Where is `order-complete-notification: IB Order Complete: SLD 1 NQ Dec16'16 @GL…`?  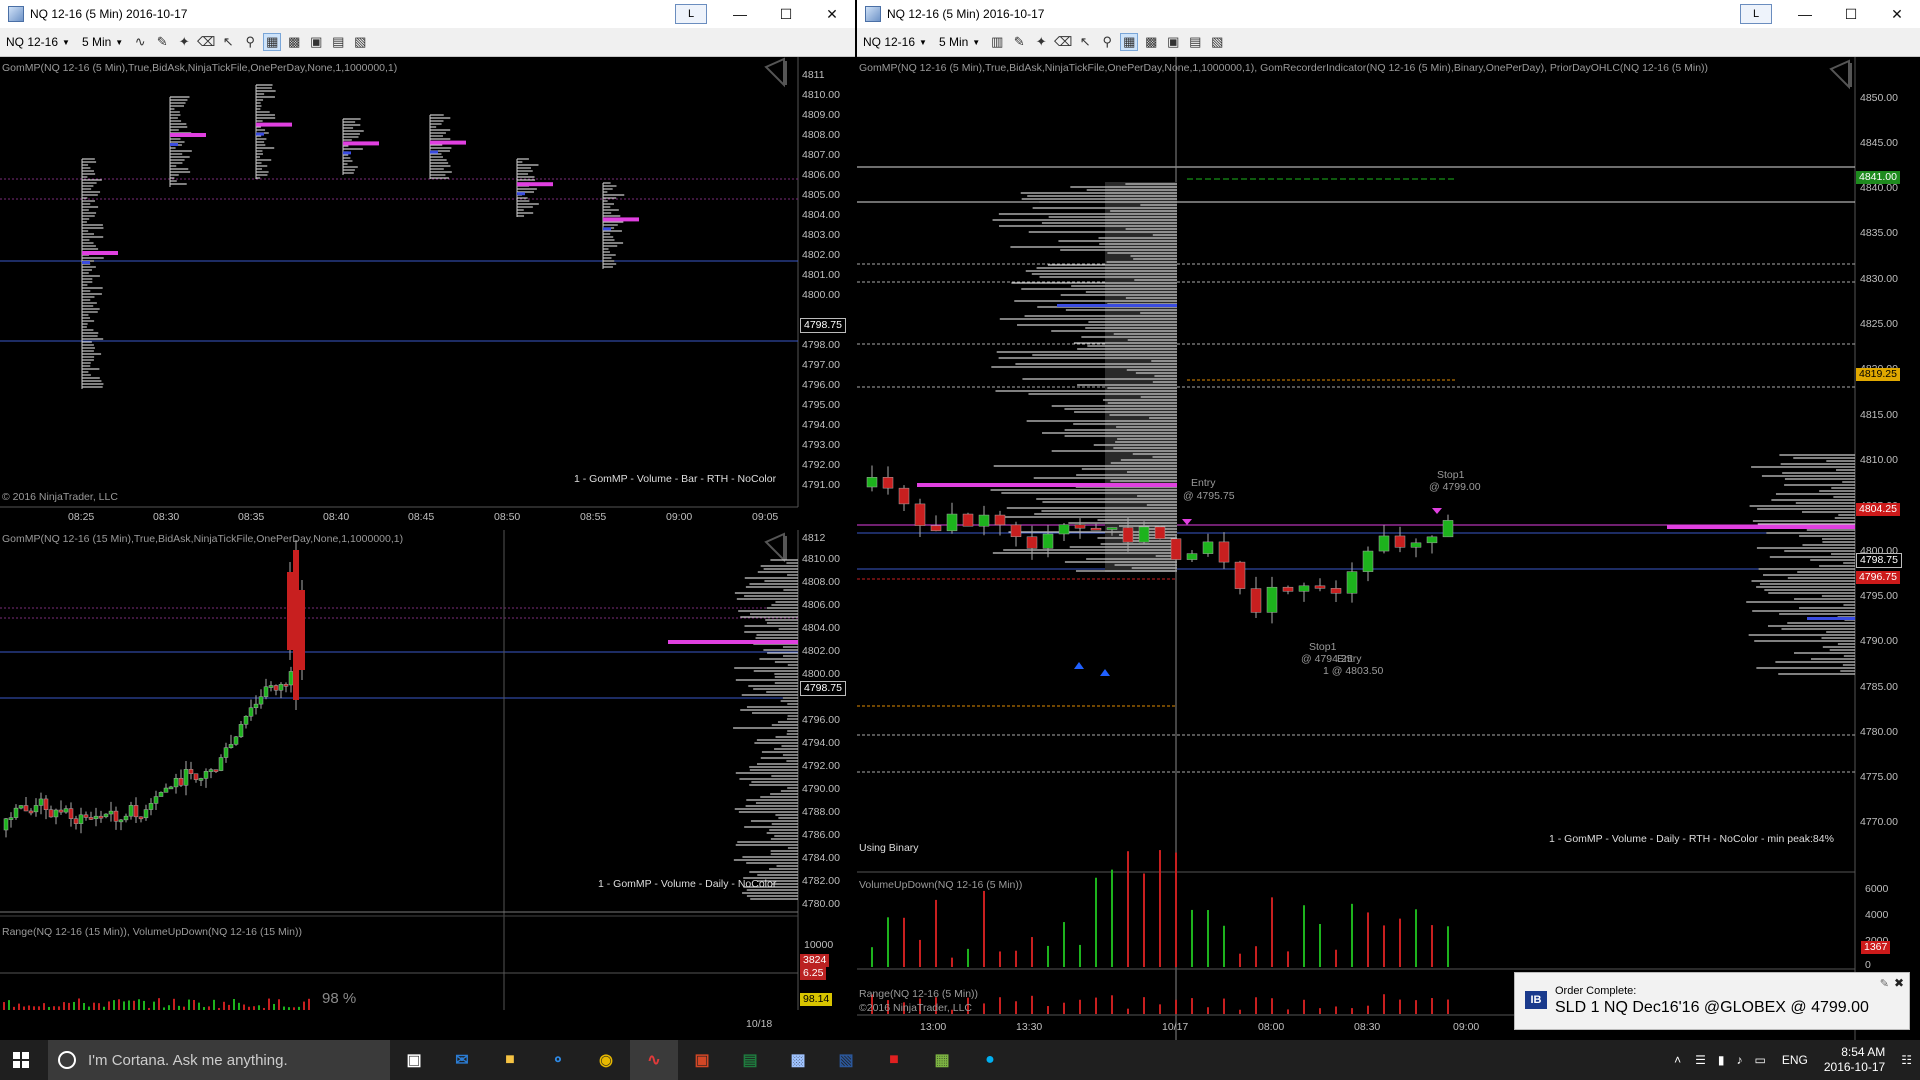
order-complete-notification: IB Order Complete: SLD 1 NQ Dec16'16 @GL… is located at coordinates (1712, 1001).